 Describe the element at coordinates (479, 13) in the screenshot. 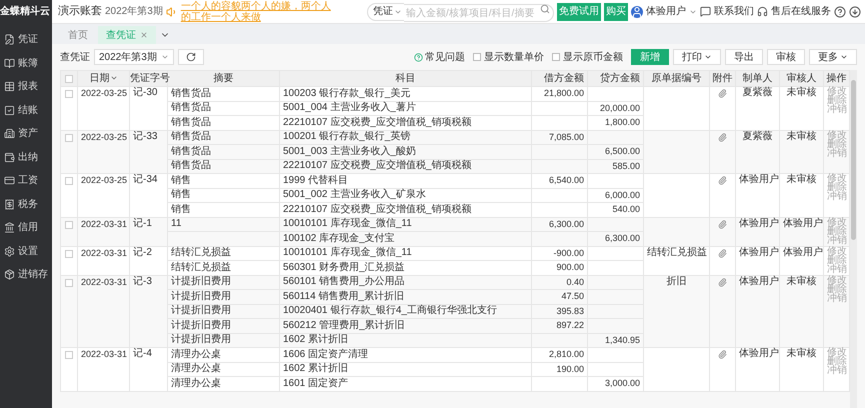

I see `search-field: 输入金额/核算项目/科目/摘要` at that location.